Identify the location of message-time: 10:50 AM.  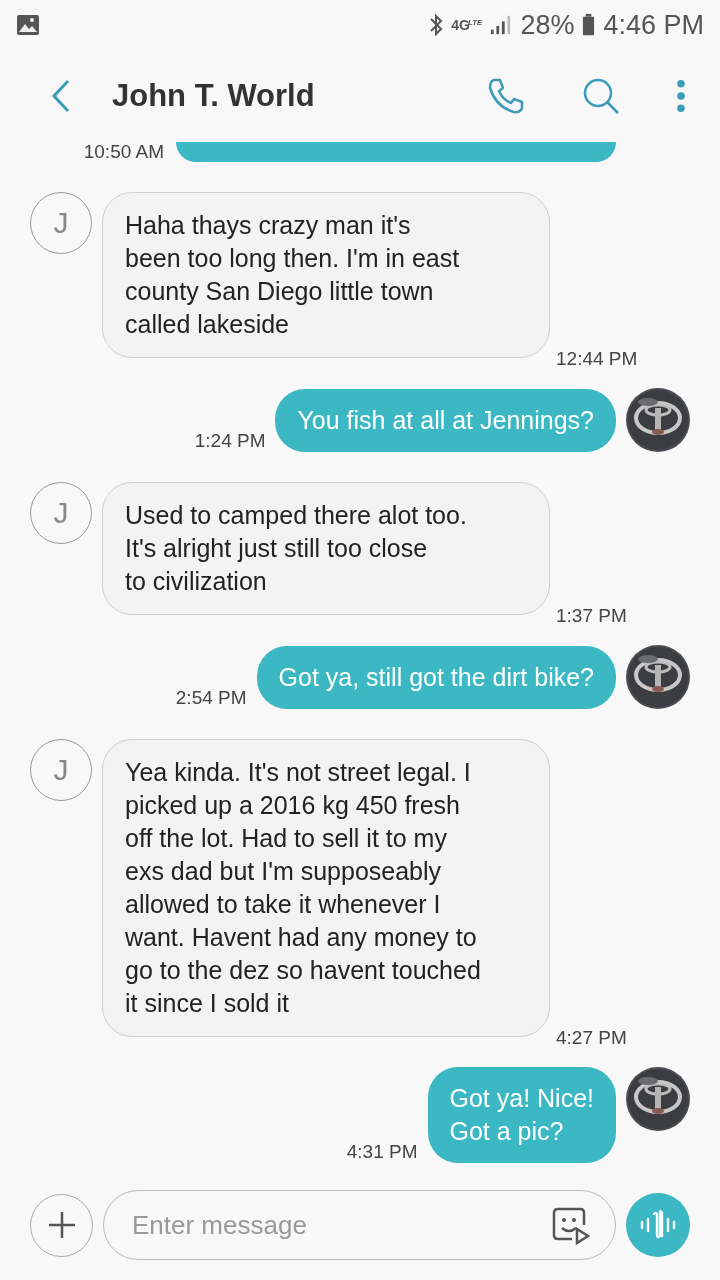
(123, 152).